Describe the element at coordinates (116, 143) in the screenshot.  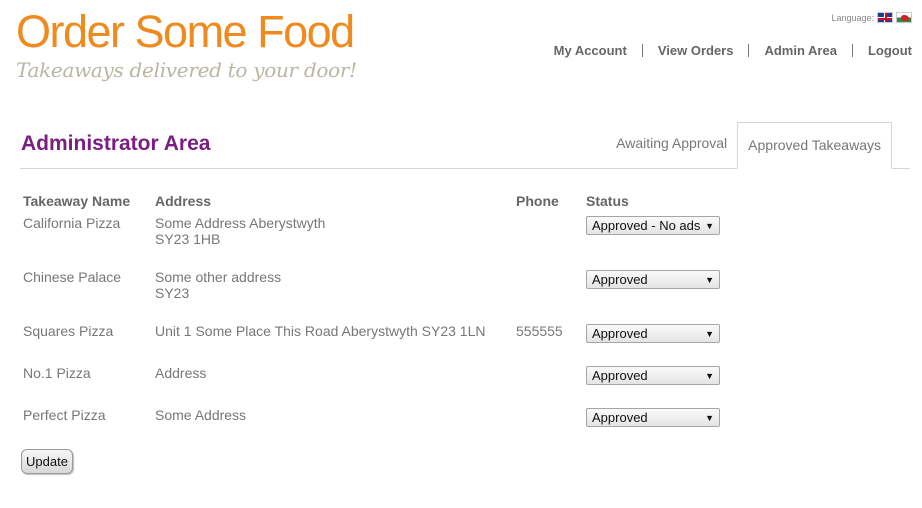
I see `page-title: Administrator Area` at that location.